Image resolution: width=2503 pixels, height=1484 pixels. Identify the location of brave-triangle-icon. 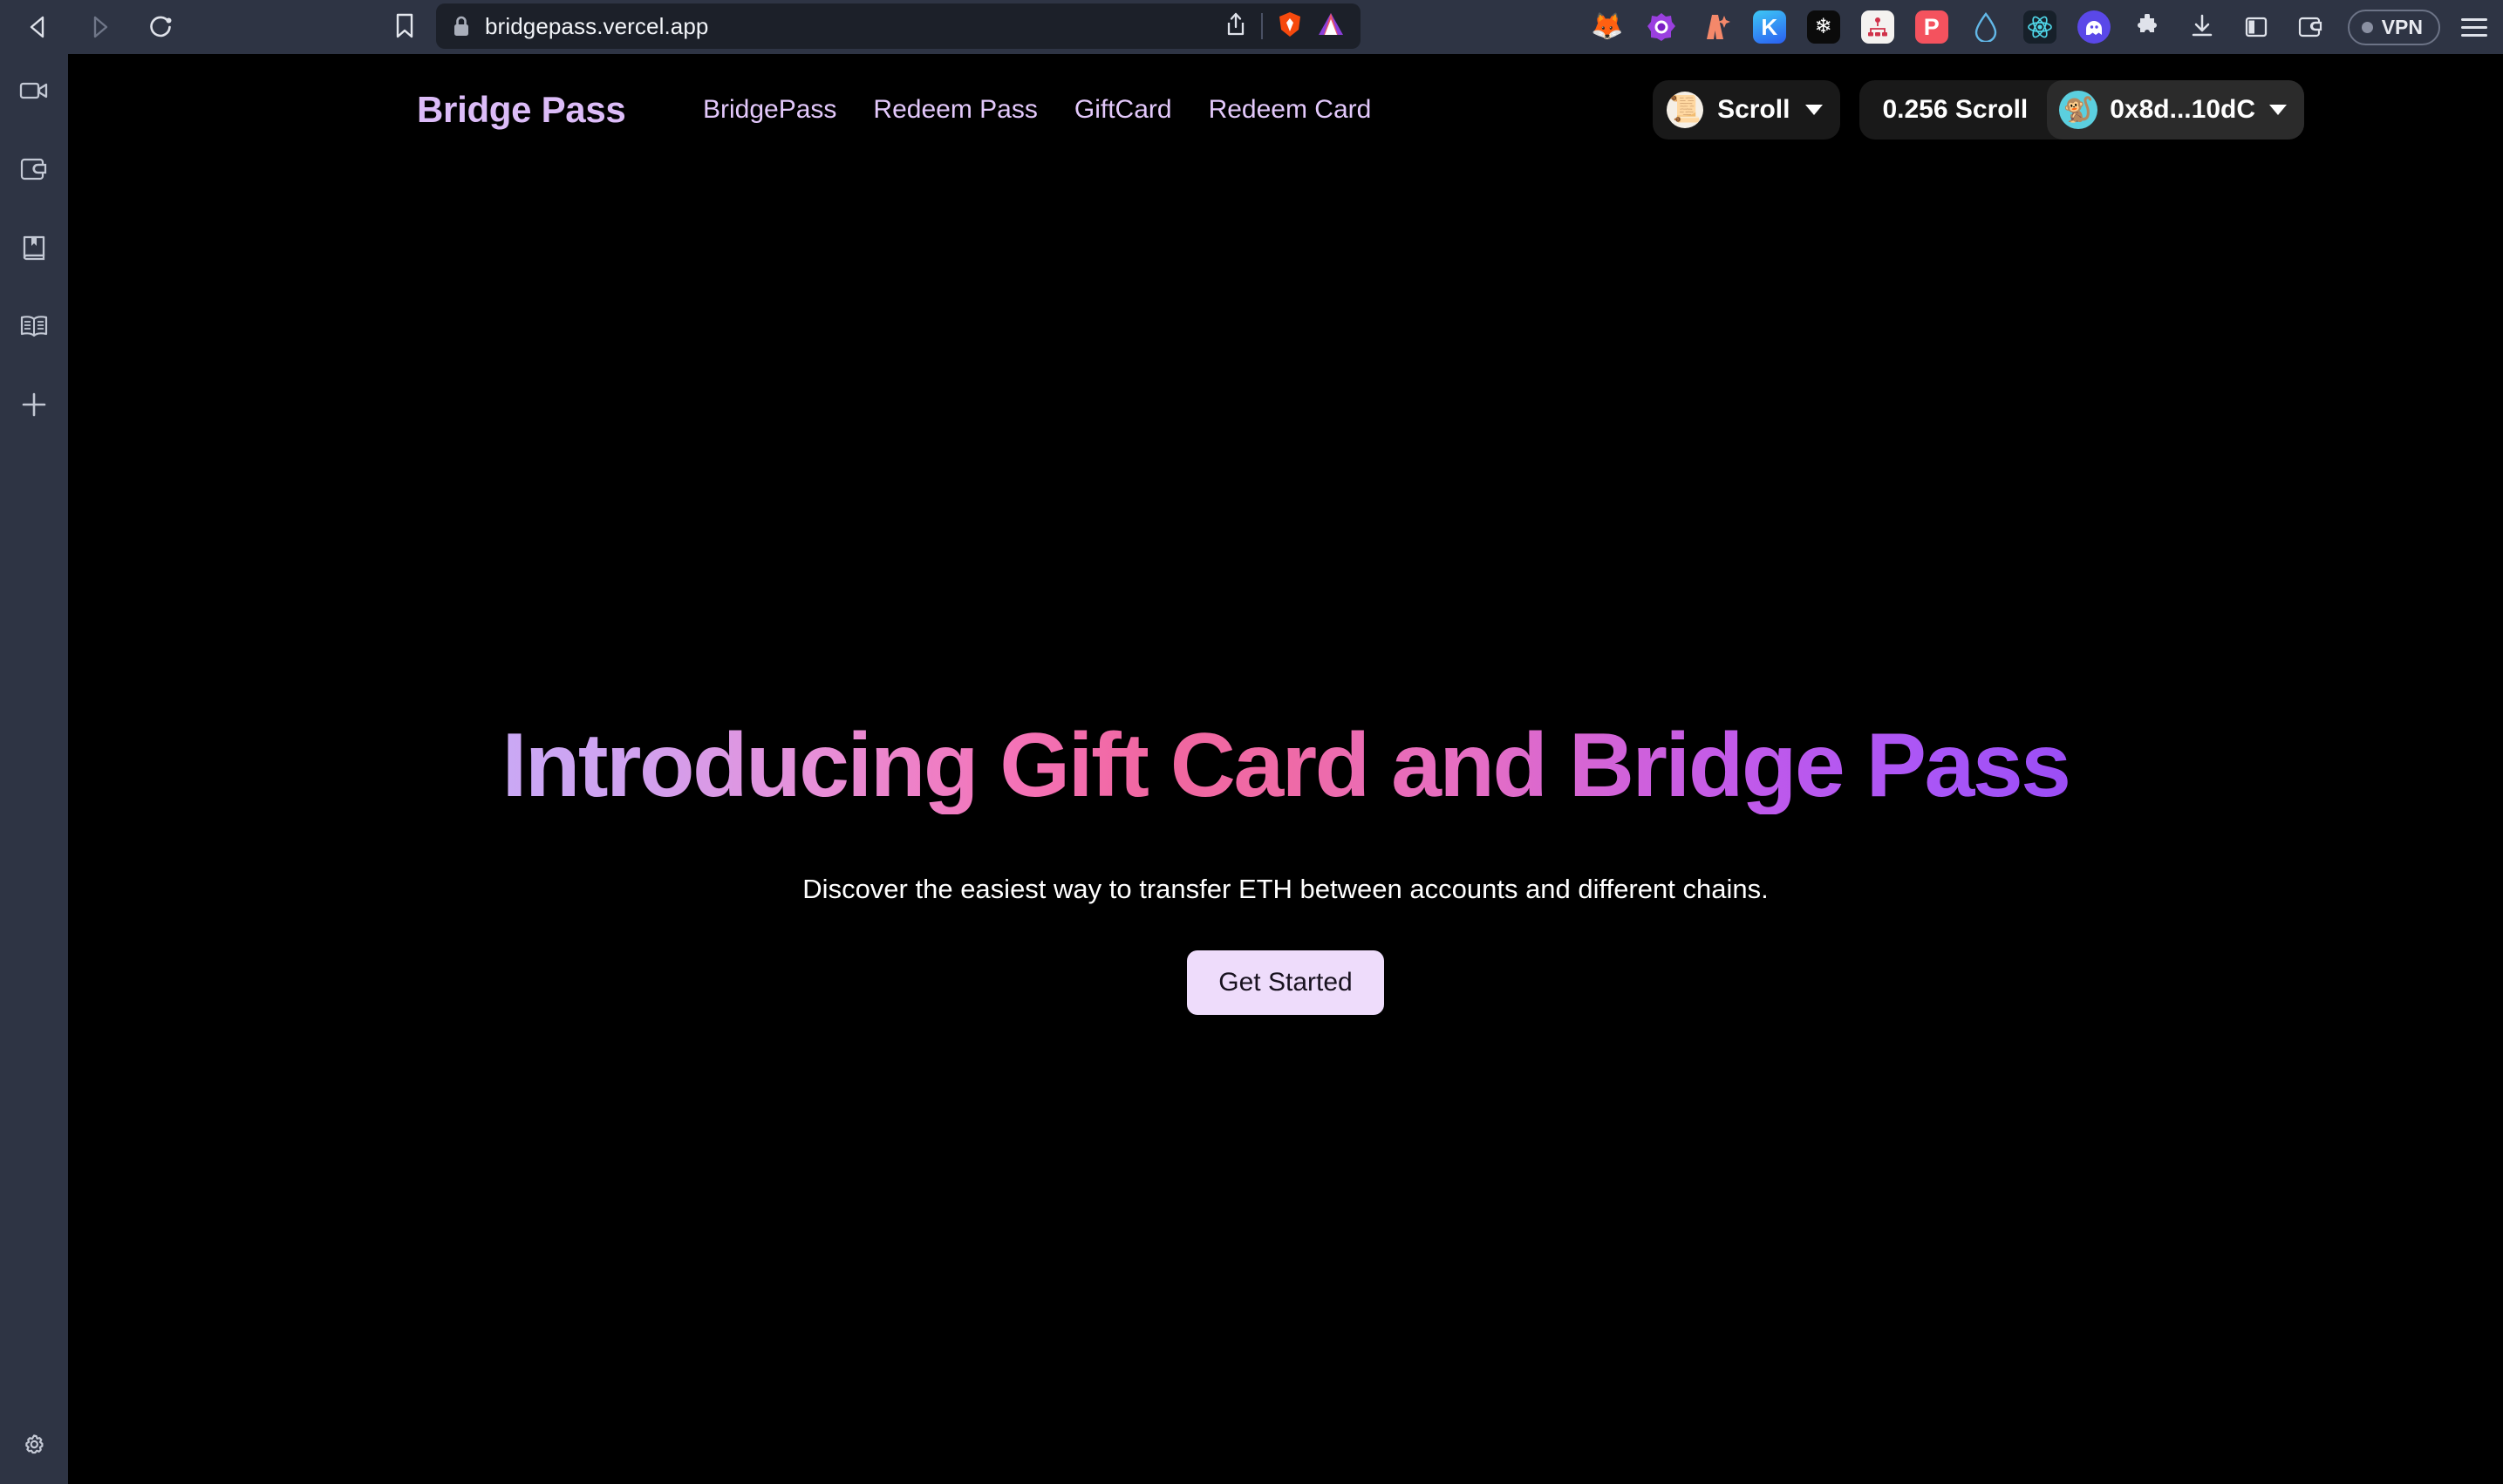
(1331, 23).